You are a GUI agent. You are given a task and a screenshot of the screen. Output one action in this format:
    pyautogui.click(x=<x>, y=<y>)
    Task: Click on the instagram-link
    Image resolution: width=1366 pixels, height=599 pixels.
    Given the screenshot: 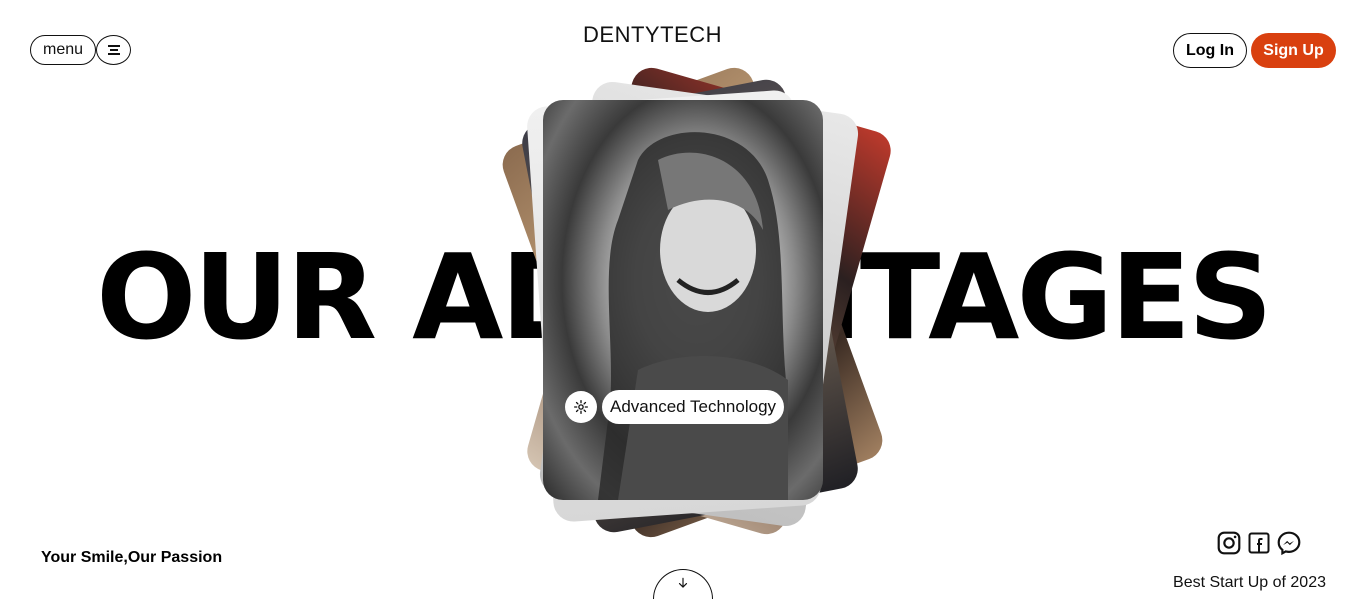 What is the action you would take?
    pyautogui.click(x=1229, y=543)
    